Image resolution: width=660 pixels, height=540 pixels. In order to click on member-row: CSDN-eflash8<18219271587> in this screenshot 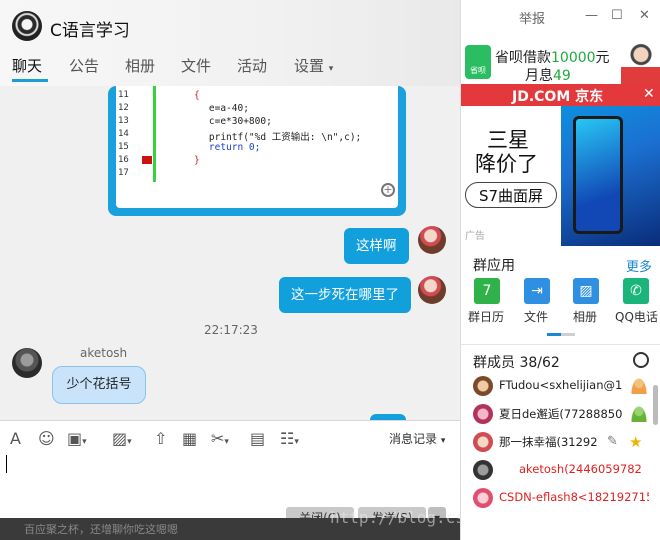, I will do `click(560, 498)`.